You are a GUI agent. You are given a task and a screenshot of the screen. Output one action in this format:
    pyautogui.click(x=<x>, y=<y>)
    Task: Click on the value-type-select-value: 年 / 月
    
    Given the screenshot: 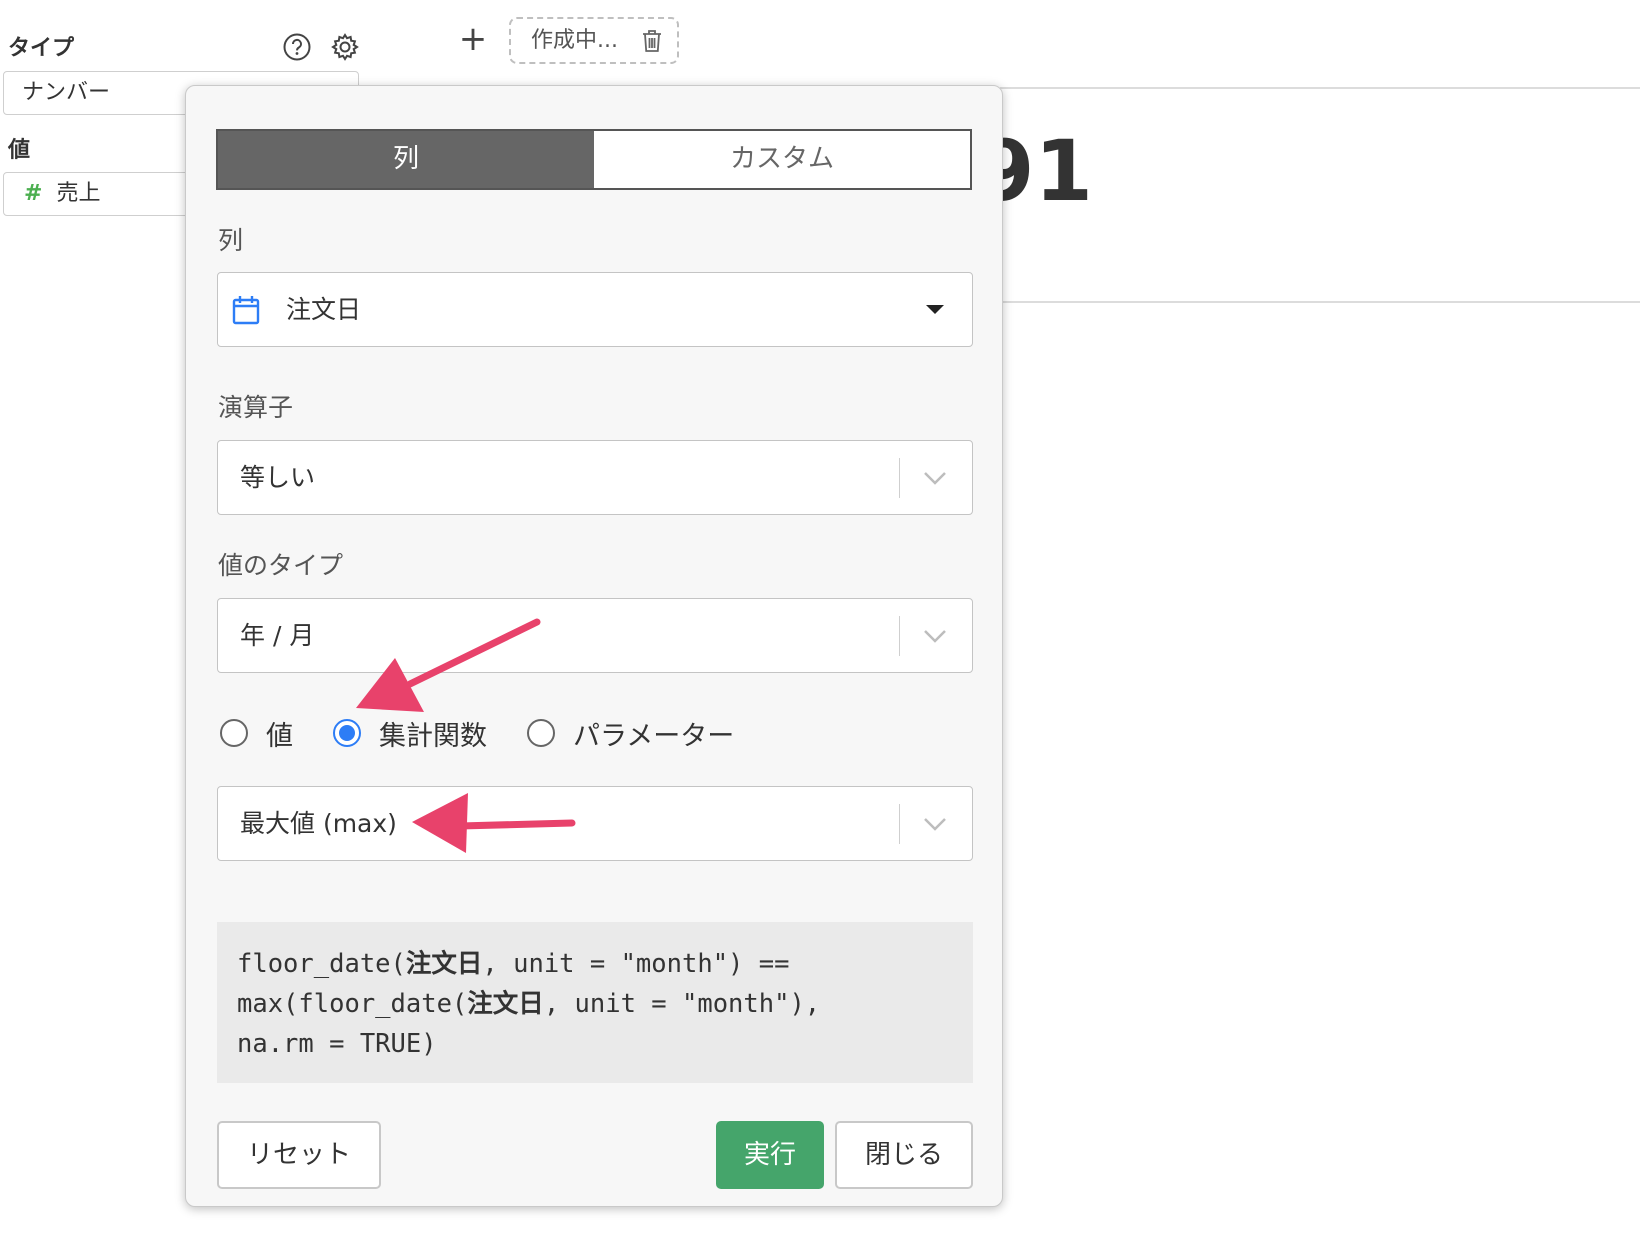 What is the action you would take?
    pyautogui.click(x=277, y=635)
    